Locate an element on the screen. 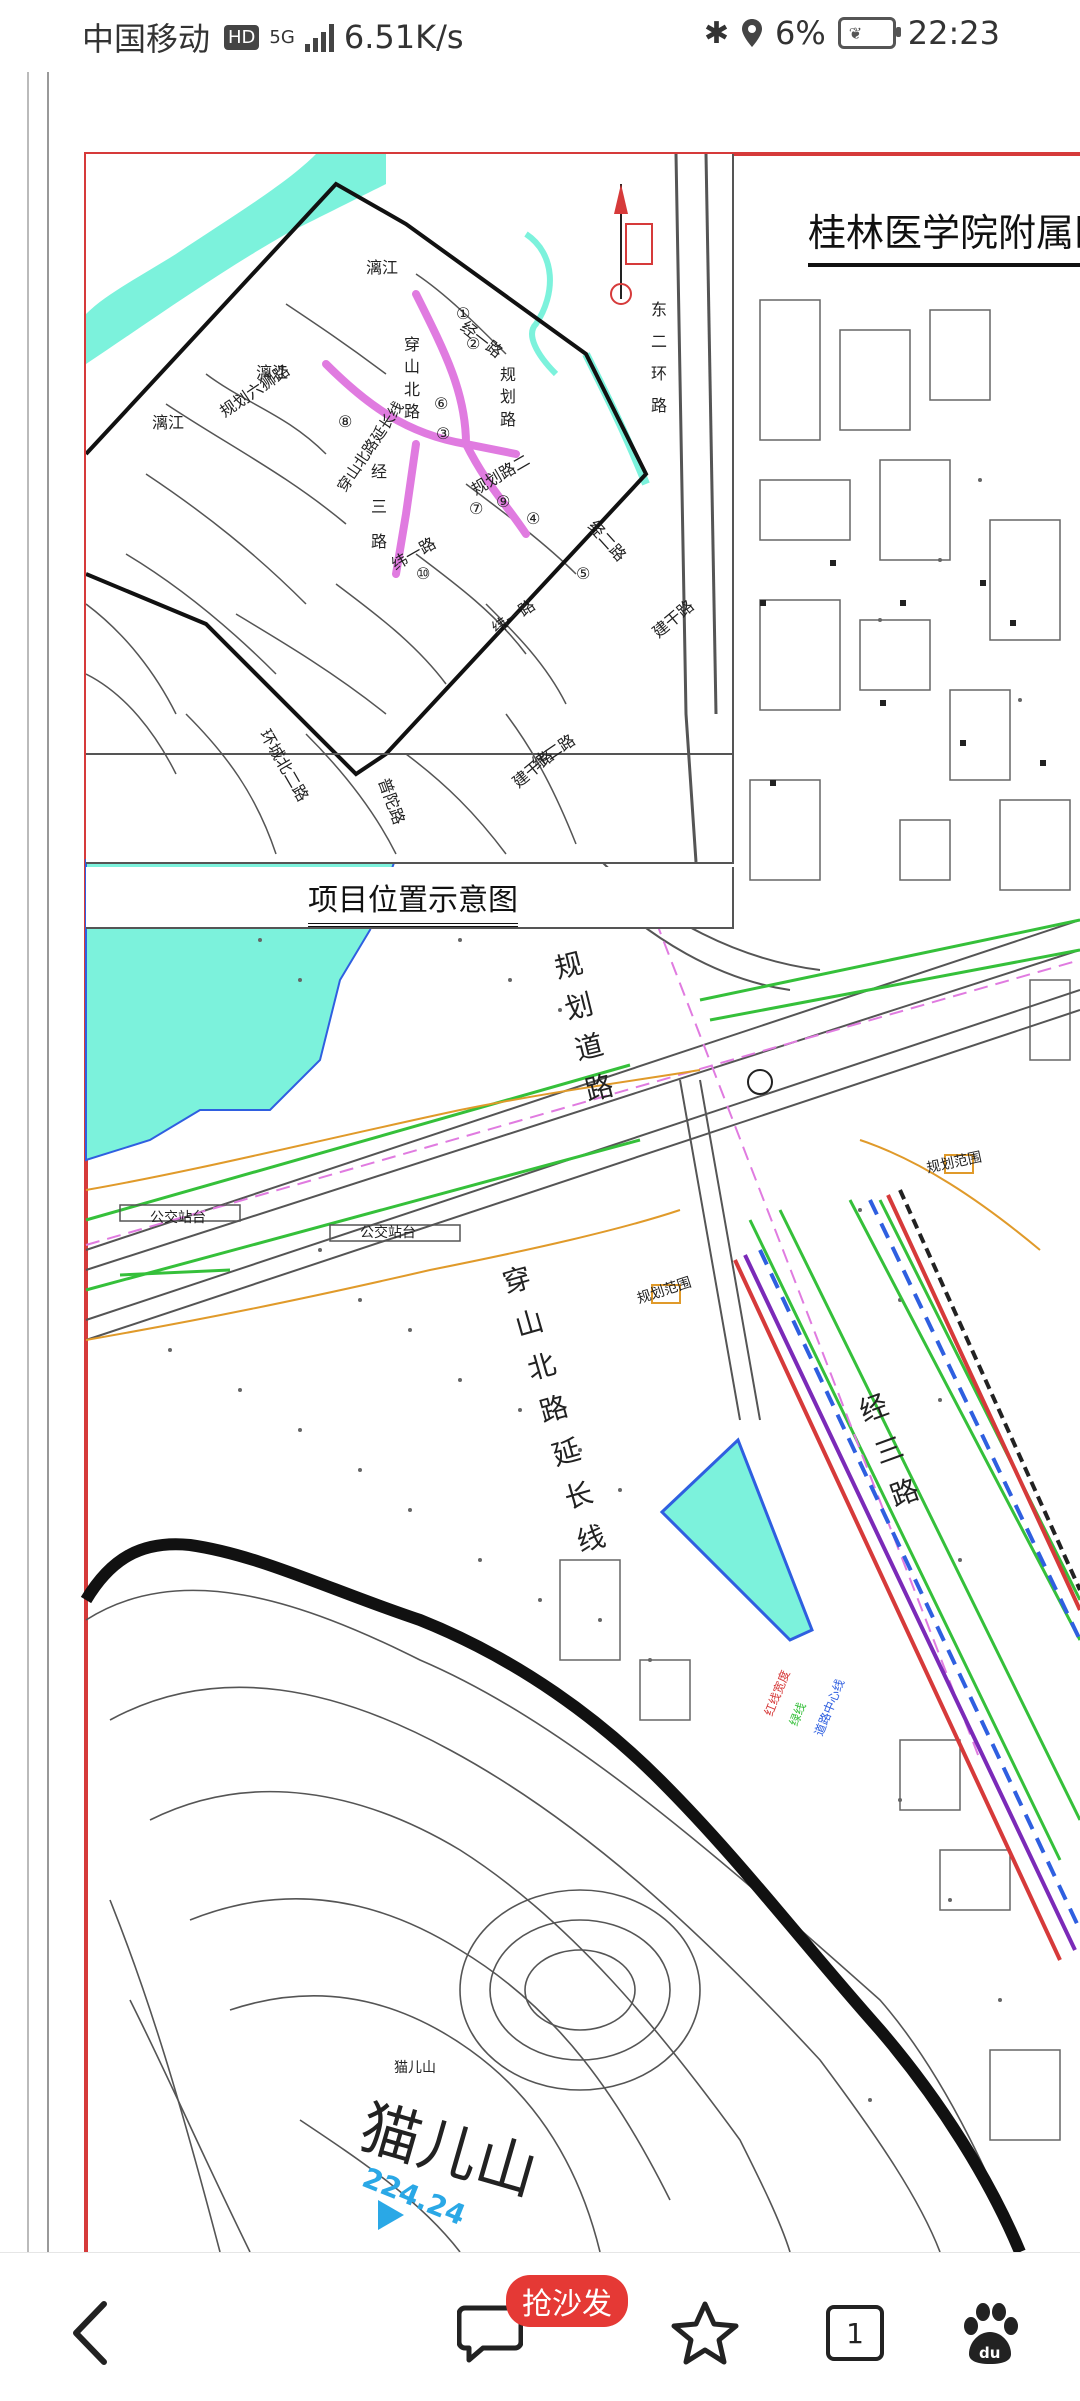  inset-num-8: ⑧ is located at coordinates (345, 421).